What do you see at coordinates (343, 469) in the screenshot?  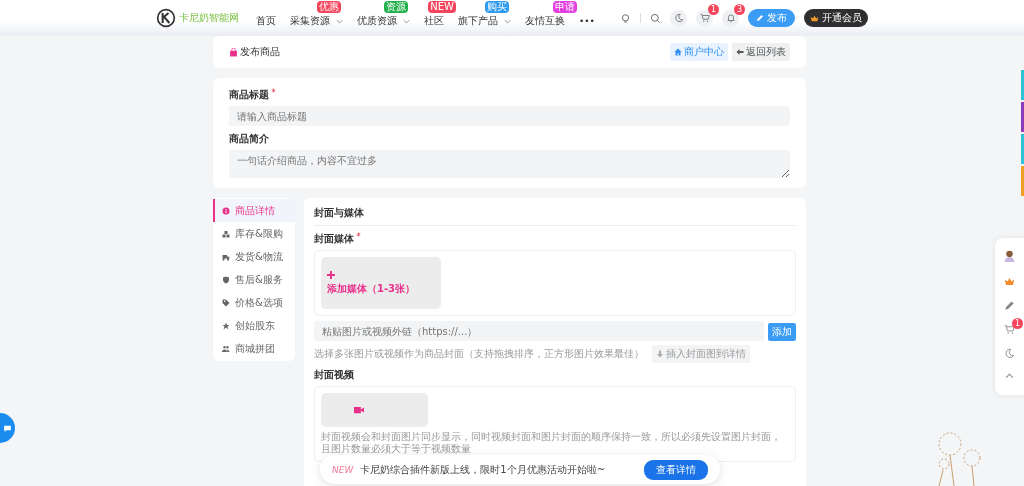 I see `new-tag: NEW` at bounding box center [343, 469].